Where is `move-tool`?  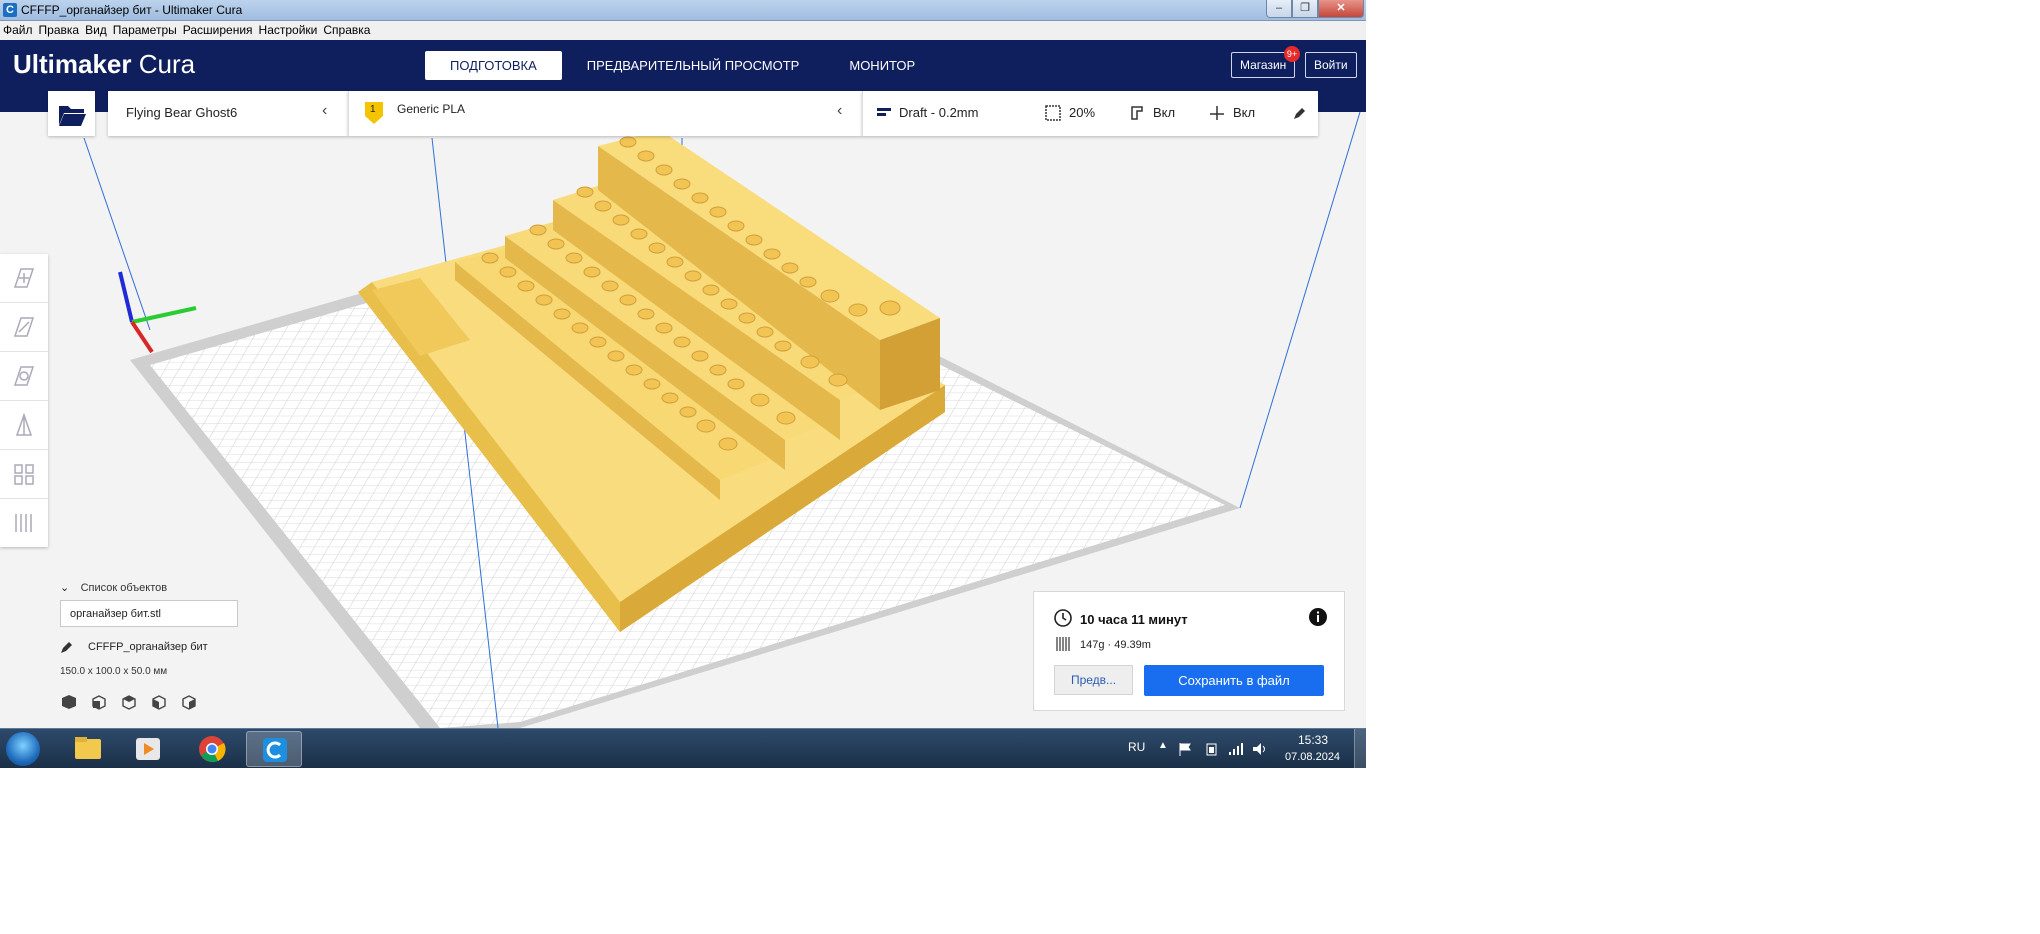
move-tool is located at coordinates (24, 278).